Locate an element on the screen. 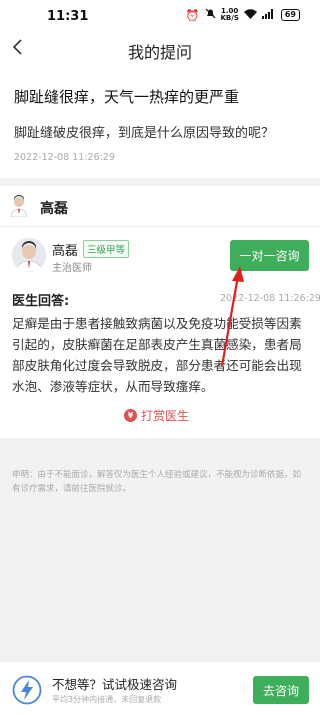  status-time: 11:31 is located at coordinates (68, 16).